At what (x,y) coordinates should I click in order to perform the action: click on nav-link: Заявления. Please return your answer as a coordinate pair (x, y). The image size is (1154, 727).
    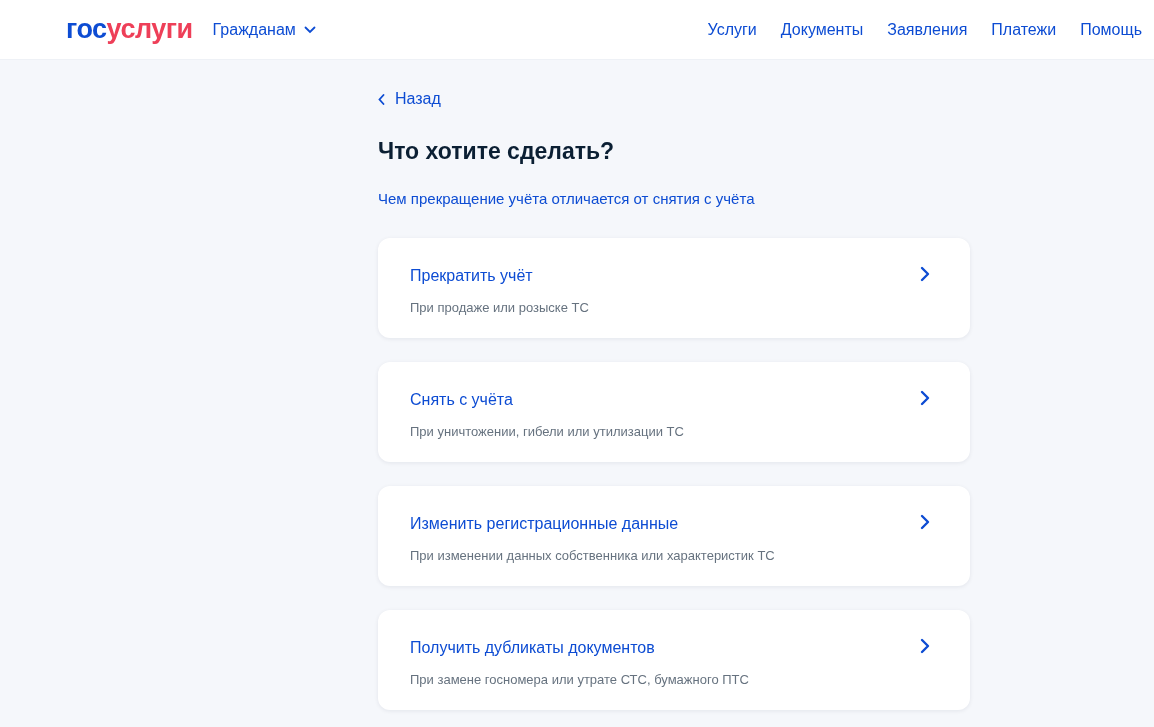
    Looking at the image, I should click on (927, 29).